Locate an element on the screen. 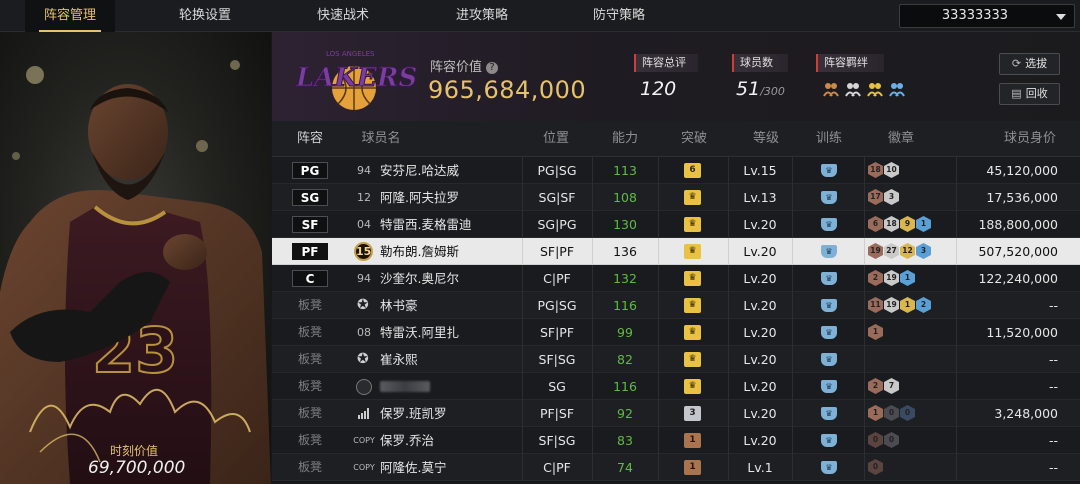 Image resolution: width=1080 pixels, height=484 pixels. header-training: 训练 is located at coordinates (829, 139).